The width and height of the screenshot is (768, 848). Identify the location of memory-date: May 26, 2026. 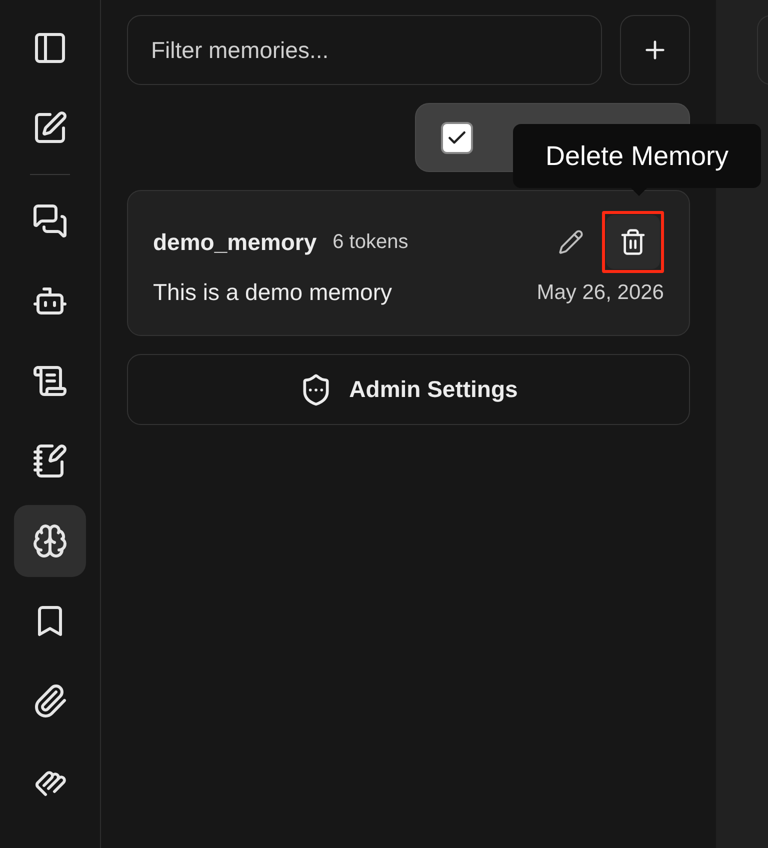
(600, 293).